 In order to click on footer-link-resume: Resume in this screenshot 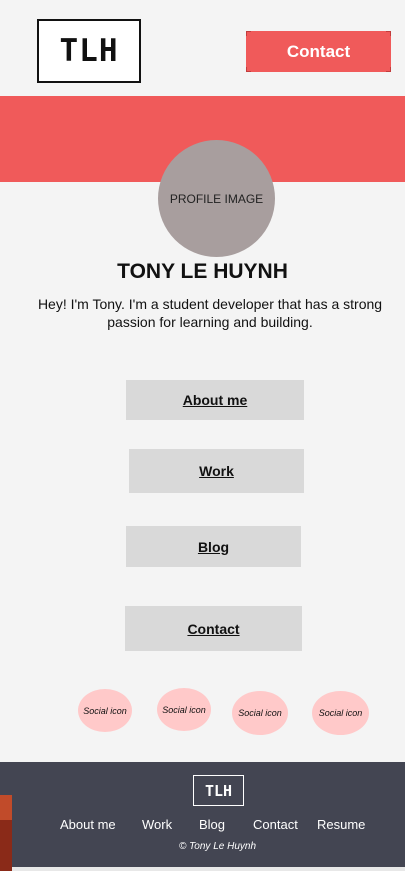, I will do `click(341, 824)`.